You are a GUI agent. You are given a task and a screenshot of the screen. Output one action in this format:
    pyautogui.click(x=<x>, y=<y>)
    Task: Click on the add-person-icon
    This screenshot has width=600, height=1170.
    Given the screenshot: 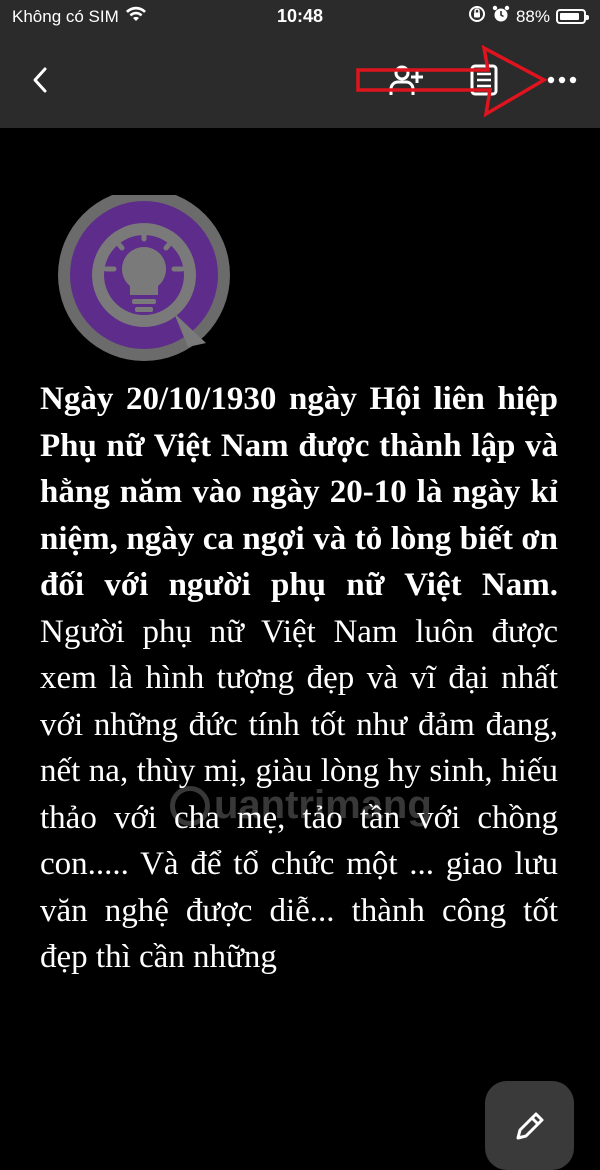 What is the action you would take?
    pyautogui.click(x=406, y=80)
    